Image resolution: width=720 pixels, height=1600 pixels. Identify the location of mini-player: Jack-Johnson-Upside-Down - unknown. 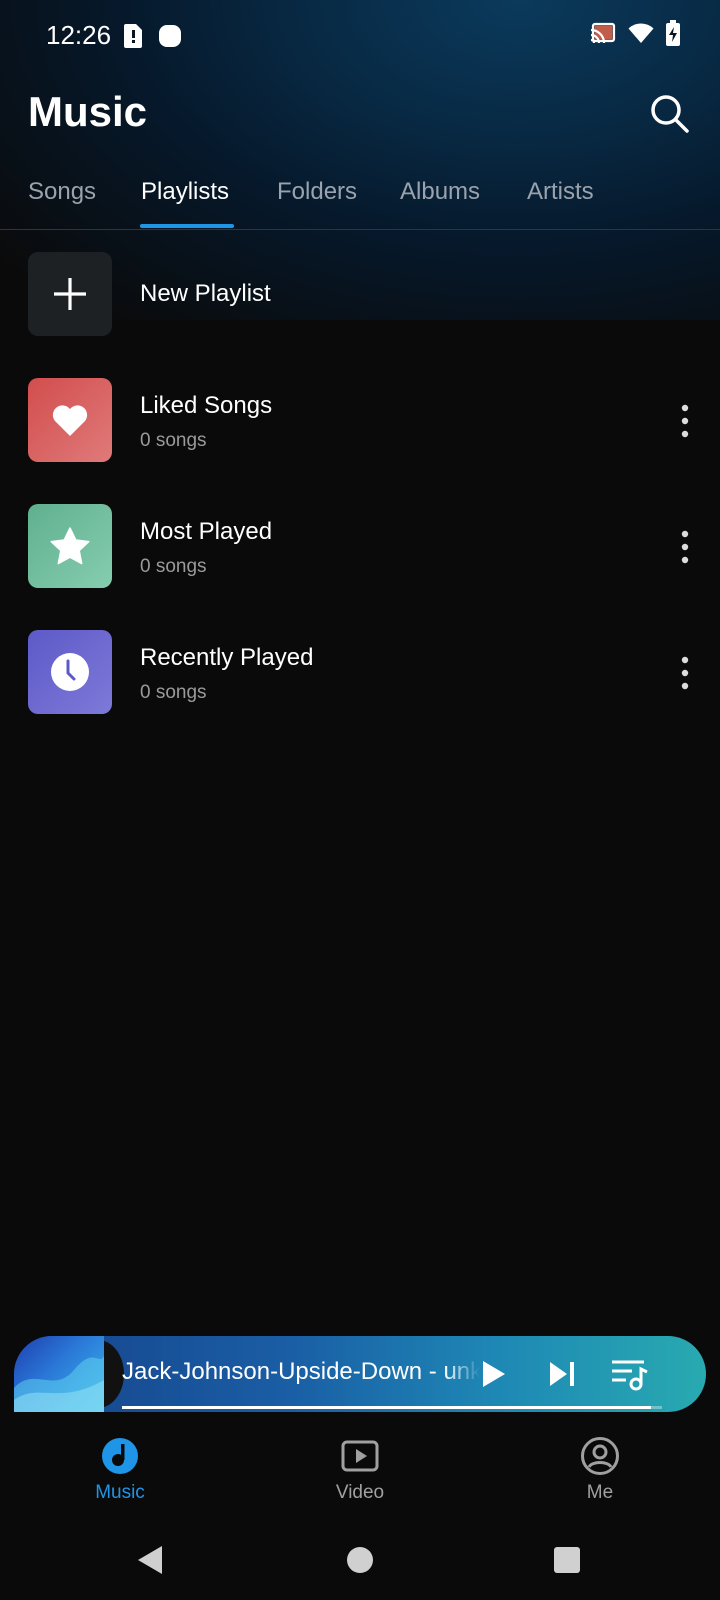
(360, 1374).